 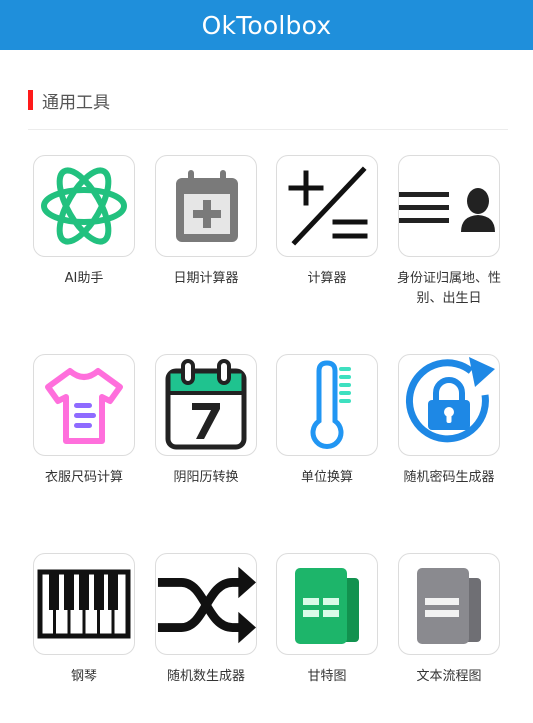 I want to click on tool-gantt-chart: 甘特图, so click(x=327, y=638).